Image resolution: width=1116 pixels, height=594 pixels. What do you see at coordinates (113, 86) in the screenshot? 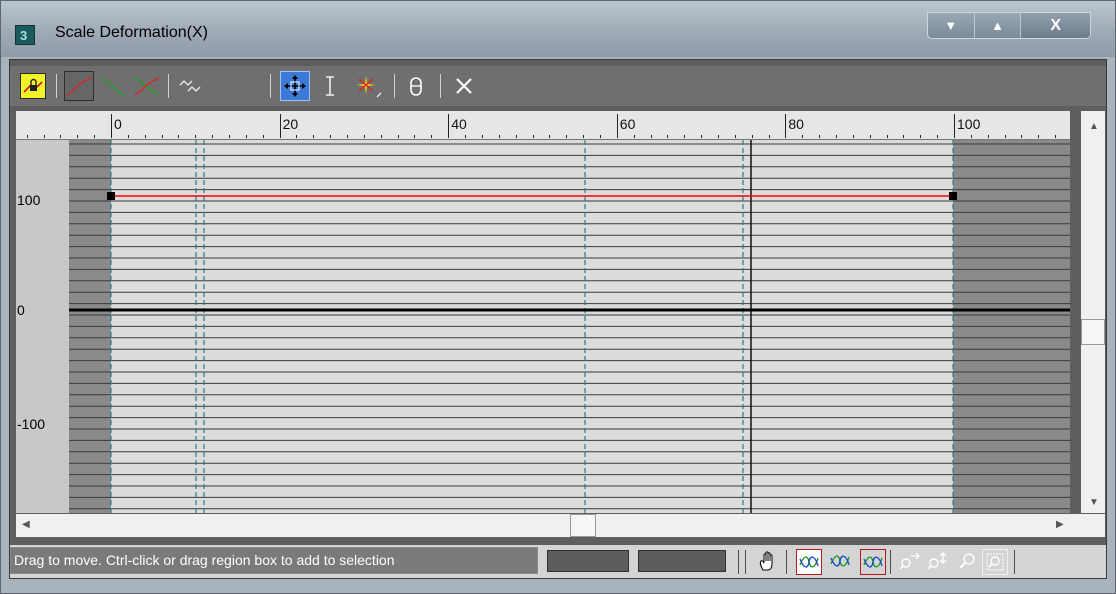
I see `display-y-axis-button` at bounding box center [113, 86].